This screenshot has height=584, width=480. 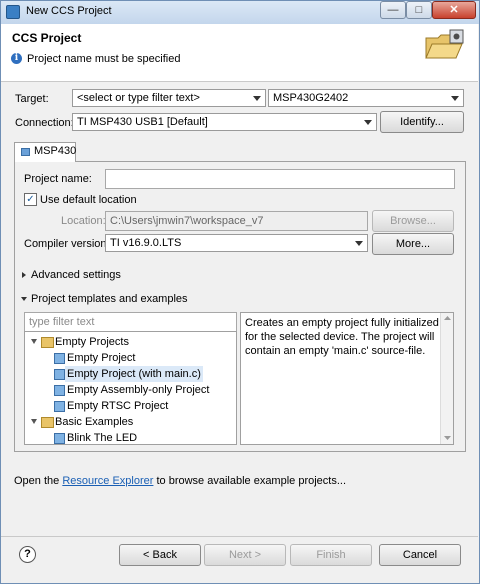 I want to click on tree-item-label: Empty Projects, so click(x=92, y=342).